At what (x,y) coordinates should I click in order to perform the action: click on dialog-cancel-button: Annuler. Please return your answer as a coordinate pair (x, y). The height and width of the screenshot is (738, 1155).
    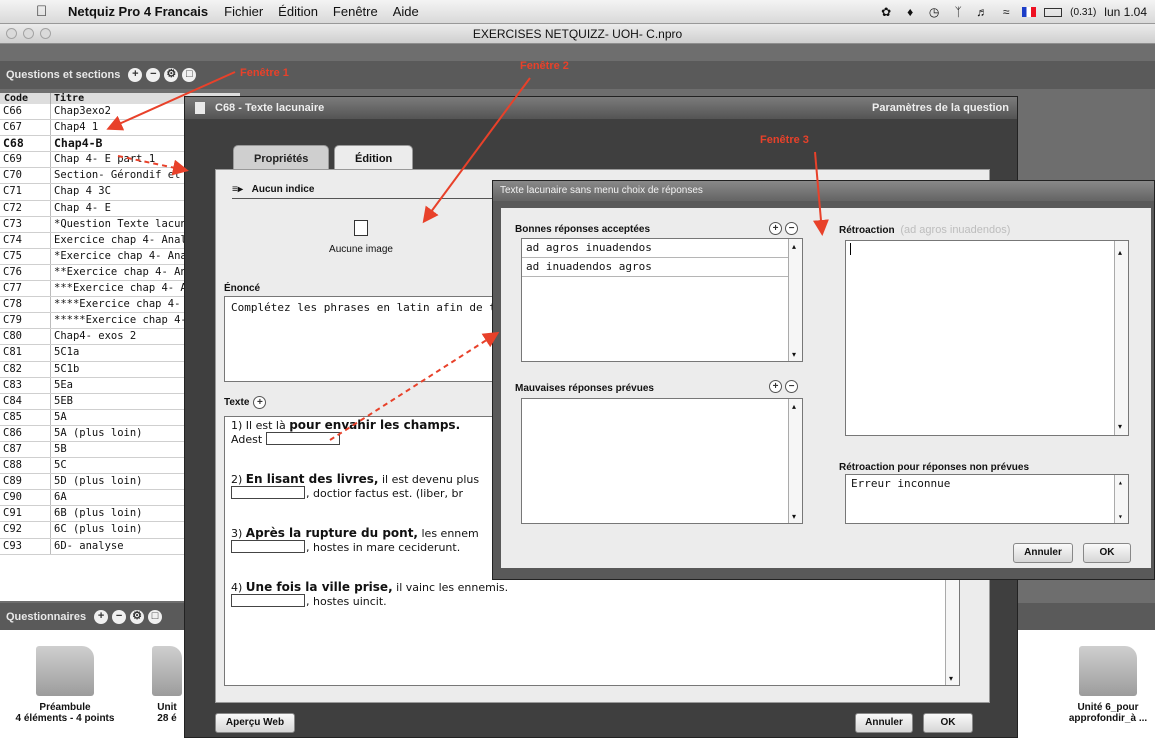
    Looking at the image, I should click on (1043, 553).